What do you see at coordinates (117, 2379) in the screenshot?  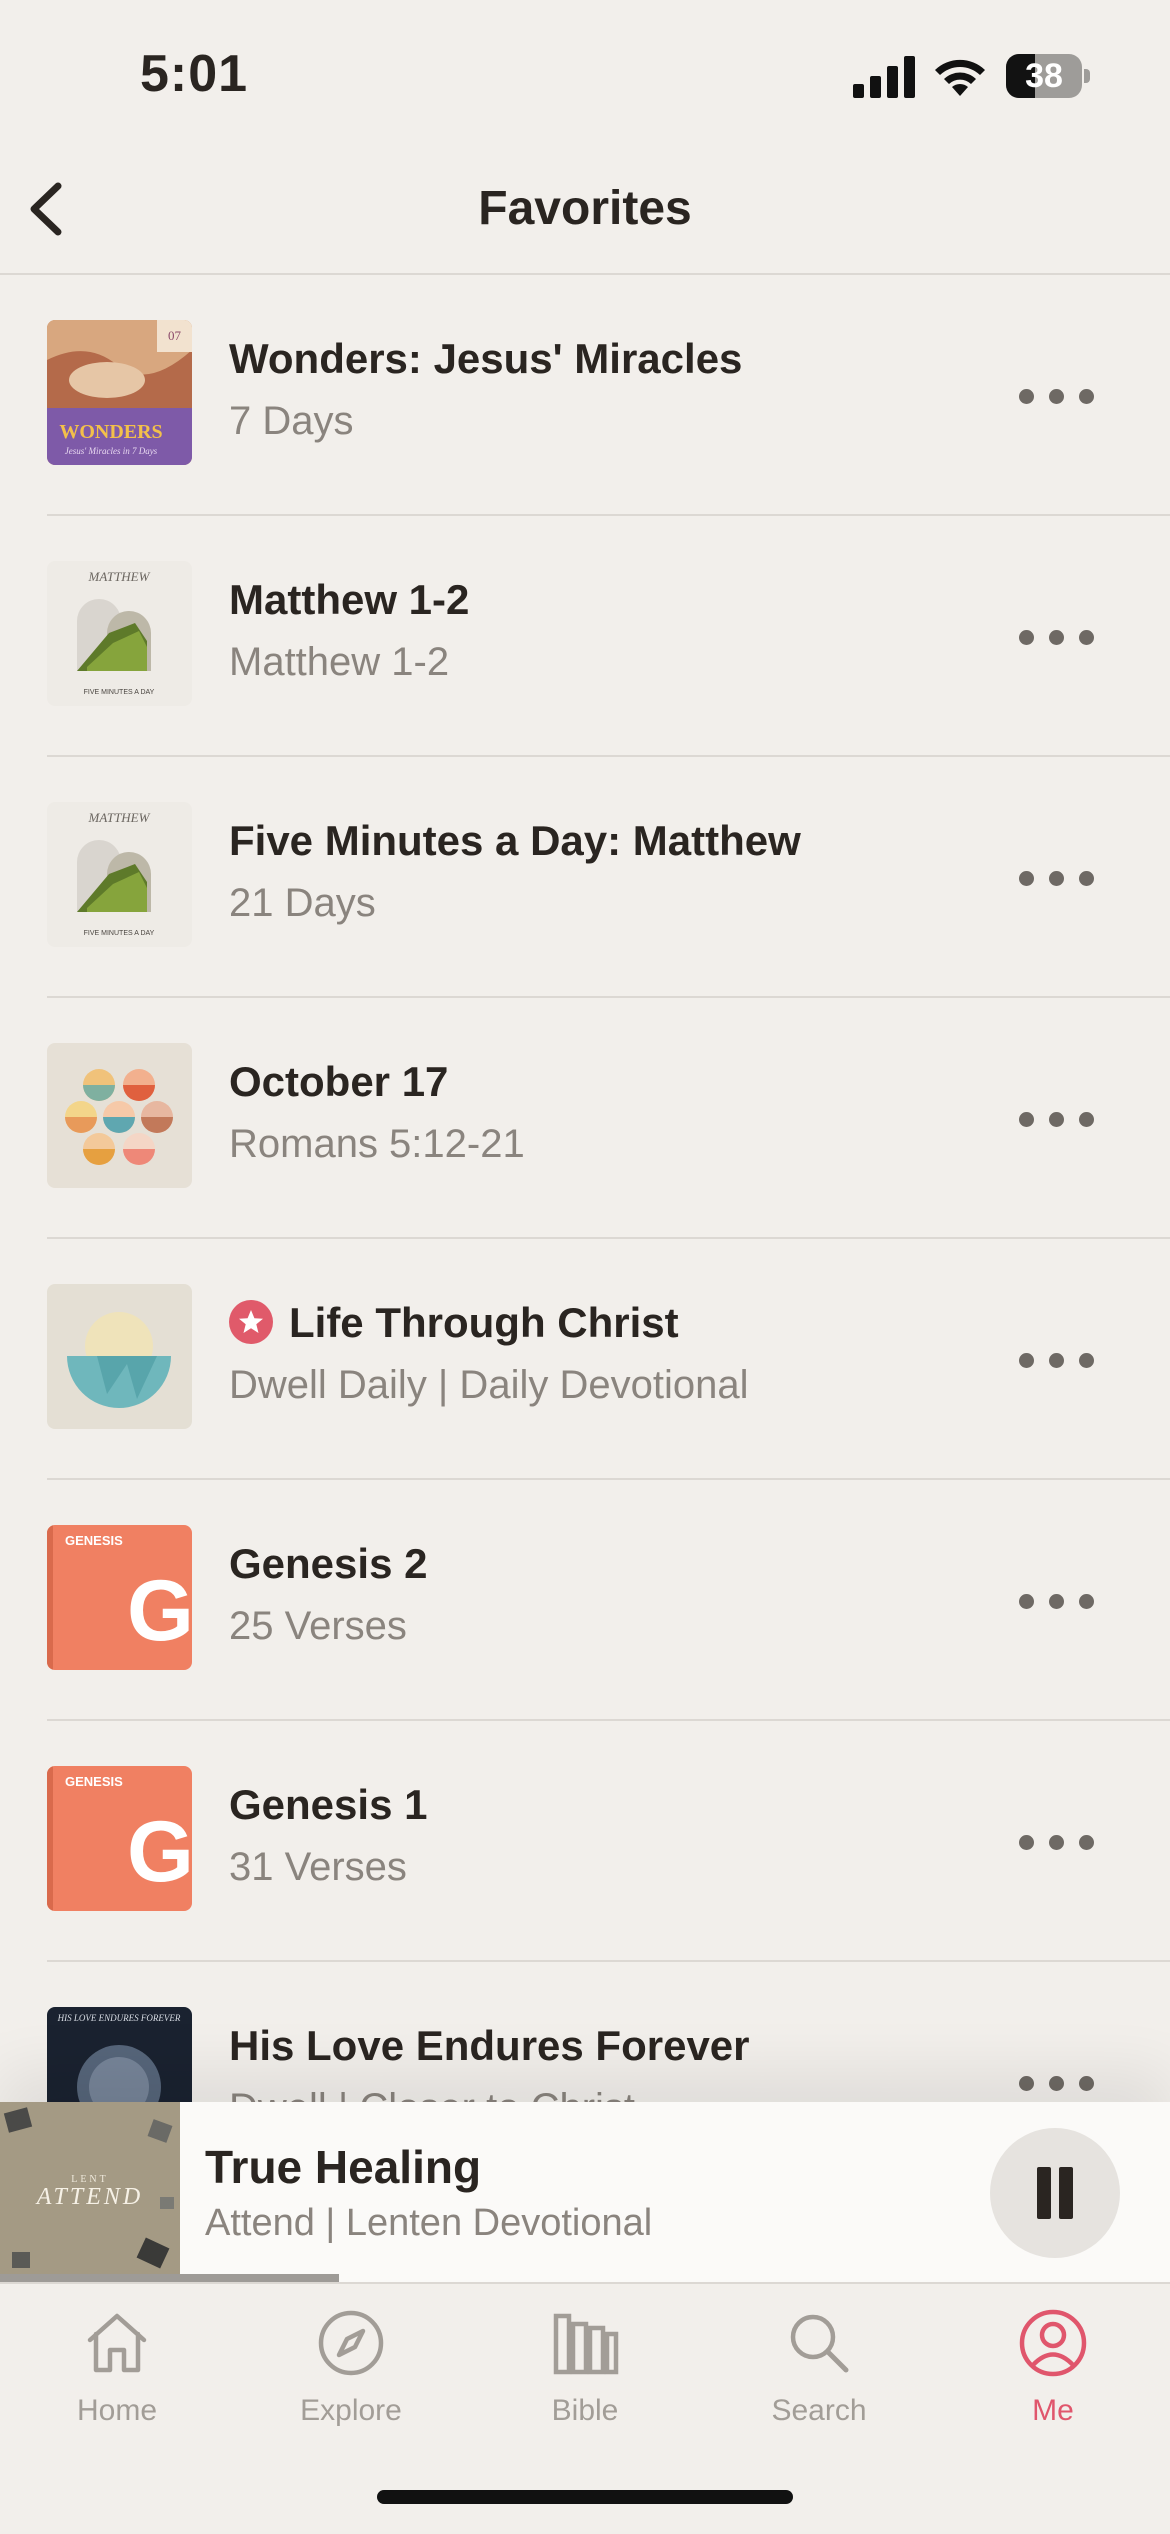 I see `tab-home: Home` at bounding box center [117, 2379].